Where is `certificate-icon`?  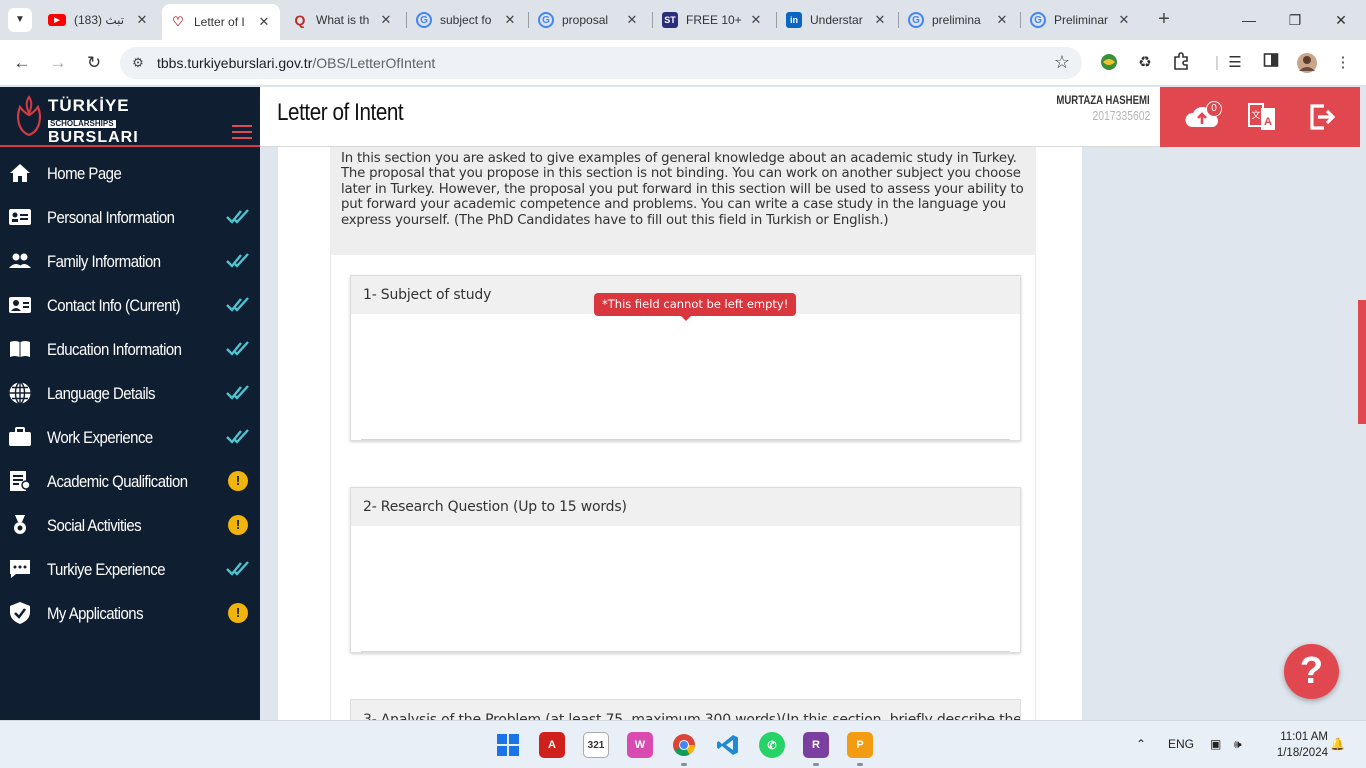
certificate-icon is located at coordinates (20, 481).